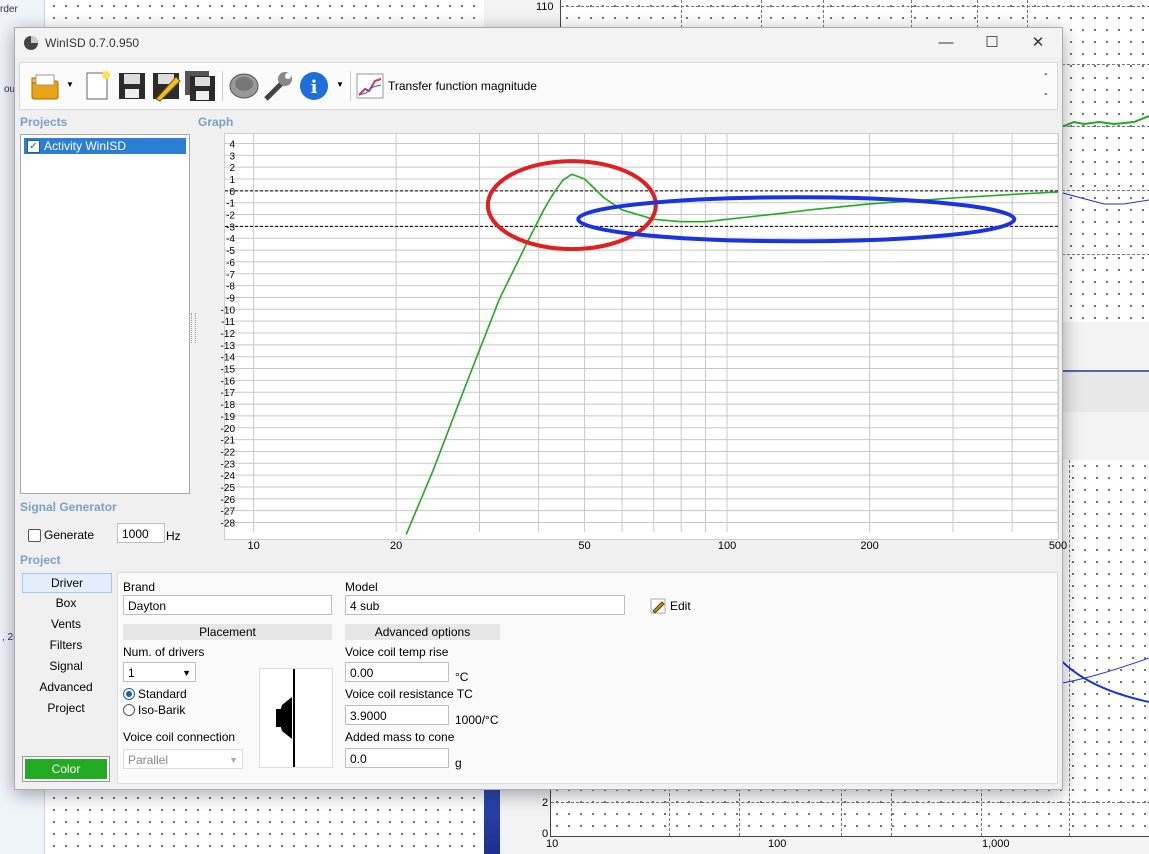  I want to click on graph-type-label: Transfer function magnitude, so click(462, 86).